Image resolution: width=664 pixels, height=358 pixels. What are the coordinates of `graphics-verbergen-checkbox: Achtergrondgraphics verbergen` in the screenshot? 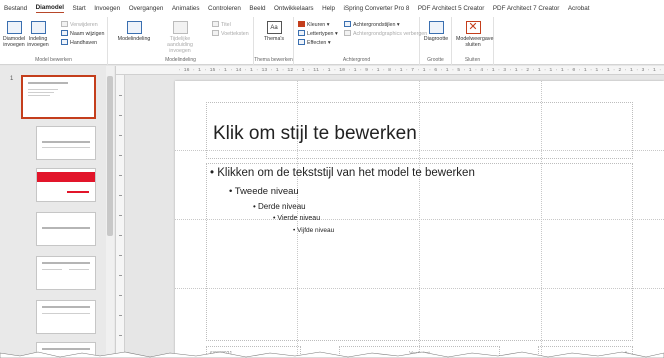 It's located at (385, 34).